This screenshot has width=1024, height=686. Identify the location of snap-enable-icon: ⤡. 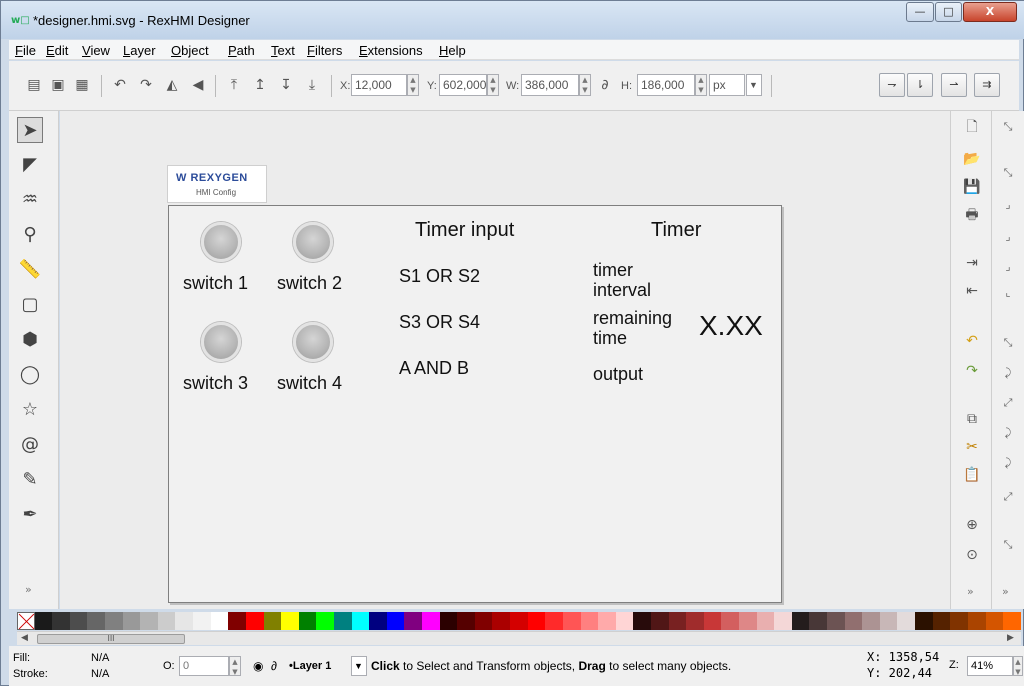
(1008, 127).